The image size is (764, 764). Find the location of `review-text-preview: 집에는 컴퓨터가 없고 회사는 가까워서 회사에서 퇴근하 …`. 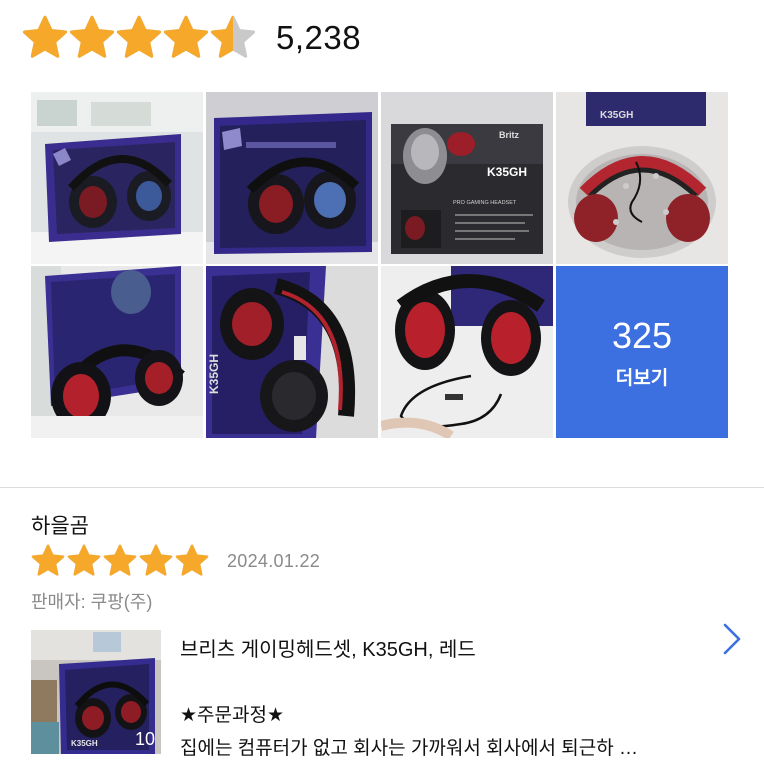

review-text-preview: 집에는 컴퓨터가 없고 회사는 가까워서 회사에서 퇴근하 … is located at coordinates (409, 746).